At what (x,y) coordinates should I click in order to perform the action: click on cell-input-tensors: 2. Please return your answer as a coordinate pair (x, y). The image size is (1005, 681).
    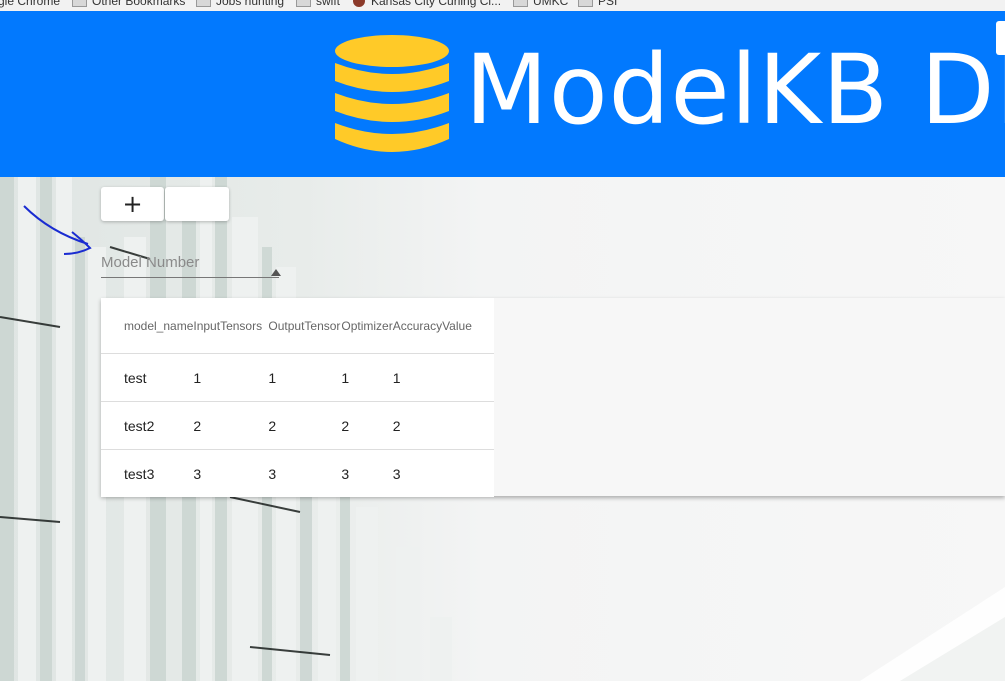
    Looking at the image, I should click on (231, 425).